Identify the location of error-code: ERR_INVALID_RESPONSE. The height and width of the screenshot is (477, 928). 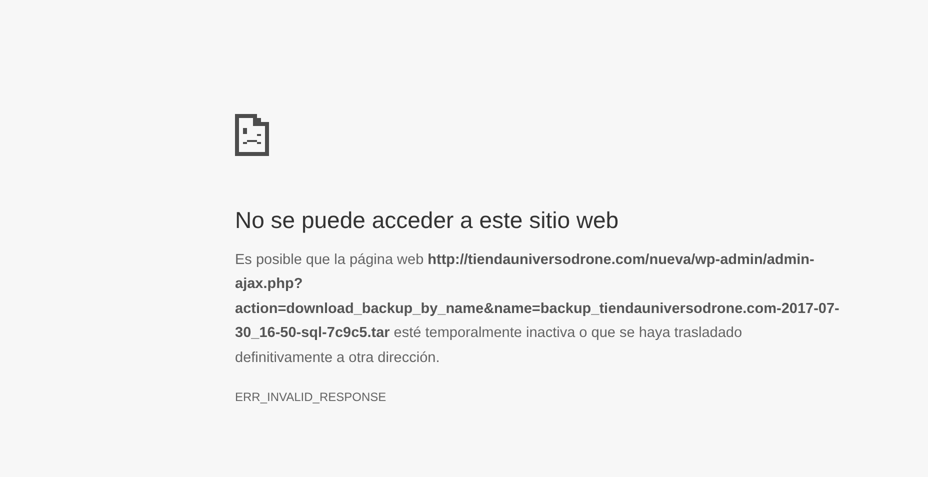
(310, 397).